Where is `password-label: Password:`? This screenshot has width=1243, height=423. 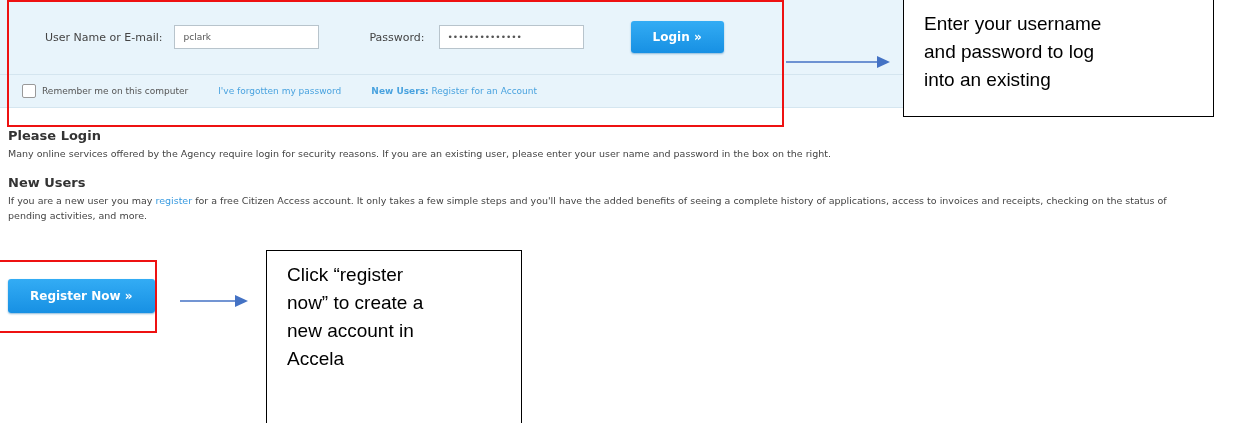
password-label: Password: is located at coordinates (397, 37).